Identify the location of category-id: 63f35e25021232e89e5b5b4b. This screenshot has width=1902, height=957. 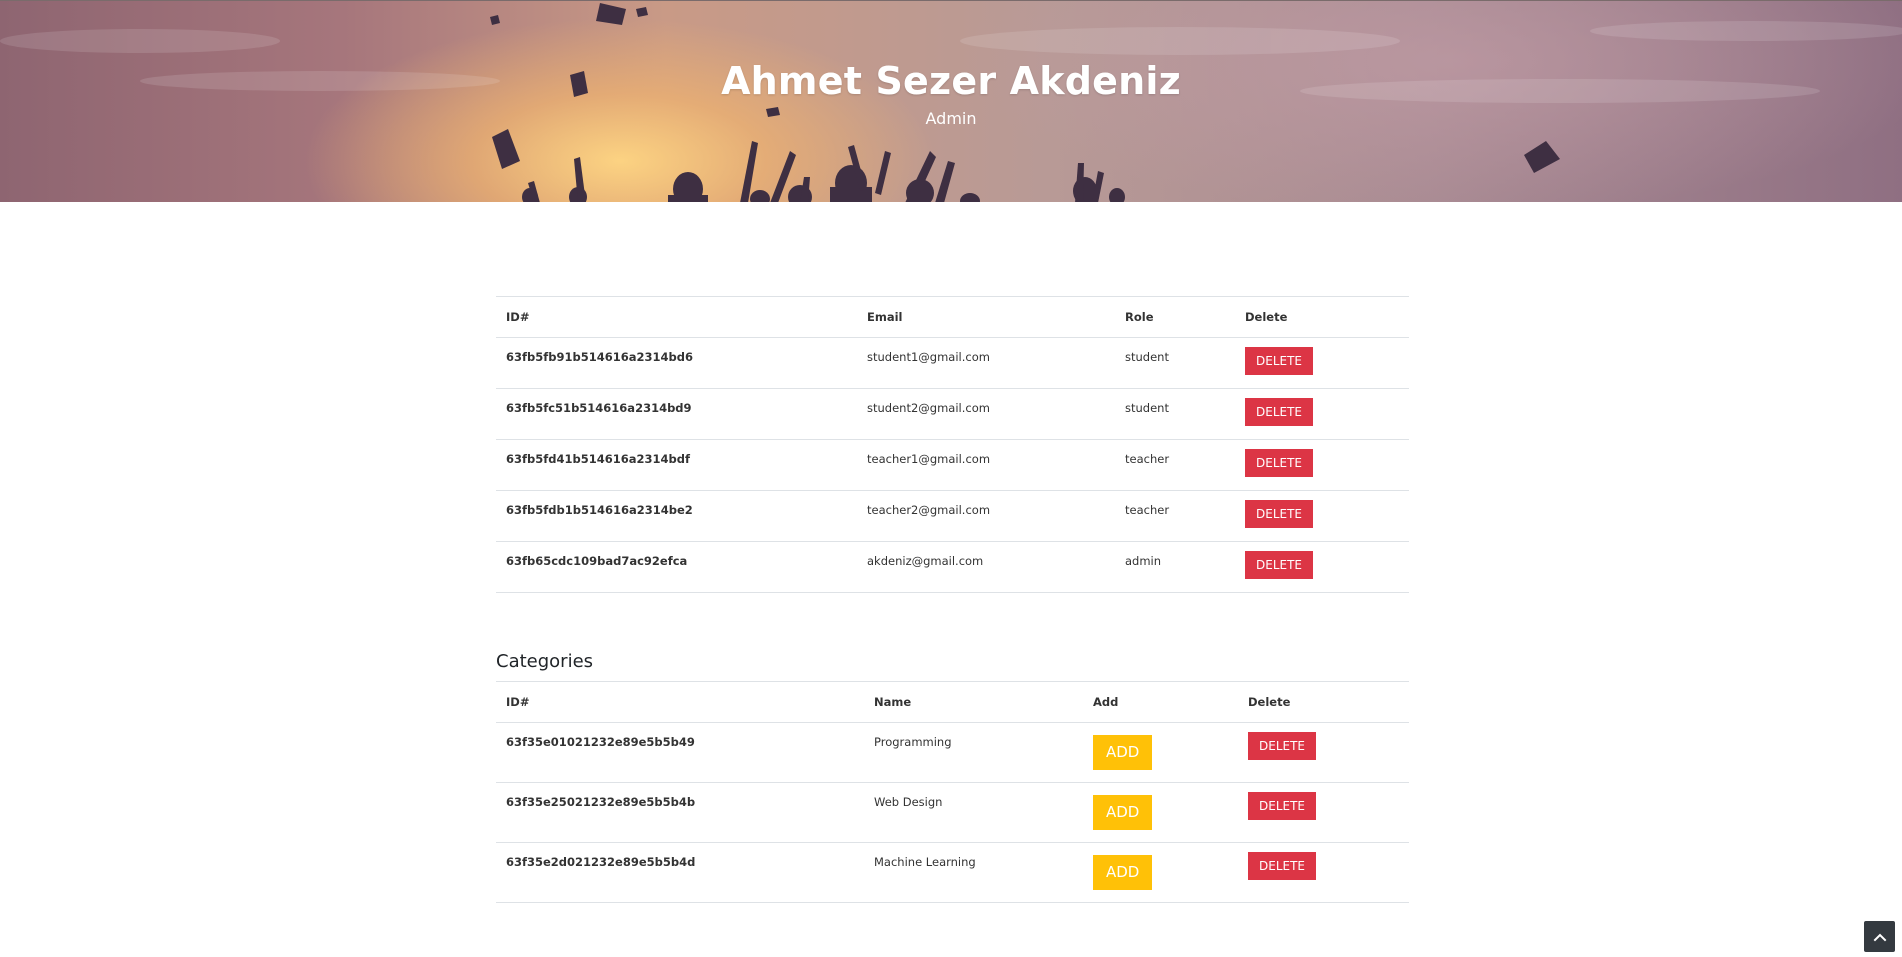
(680, 812).